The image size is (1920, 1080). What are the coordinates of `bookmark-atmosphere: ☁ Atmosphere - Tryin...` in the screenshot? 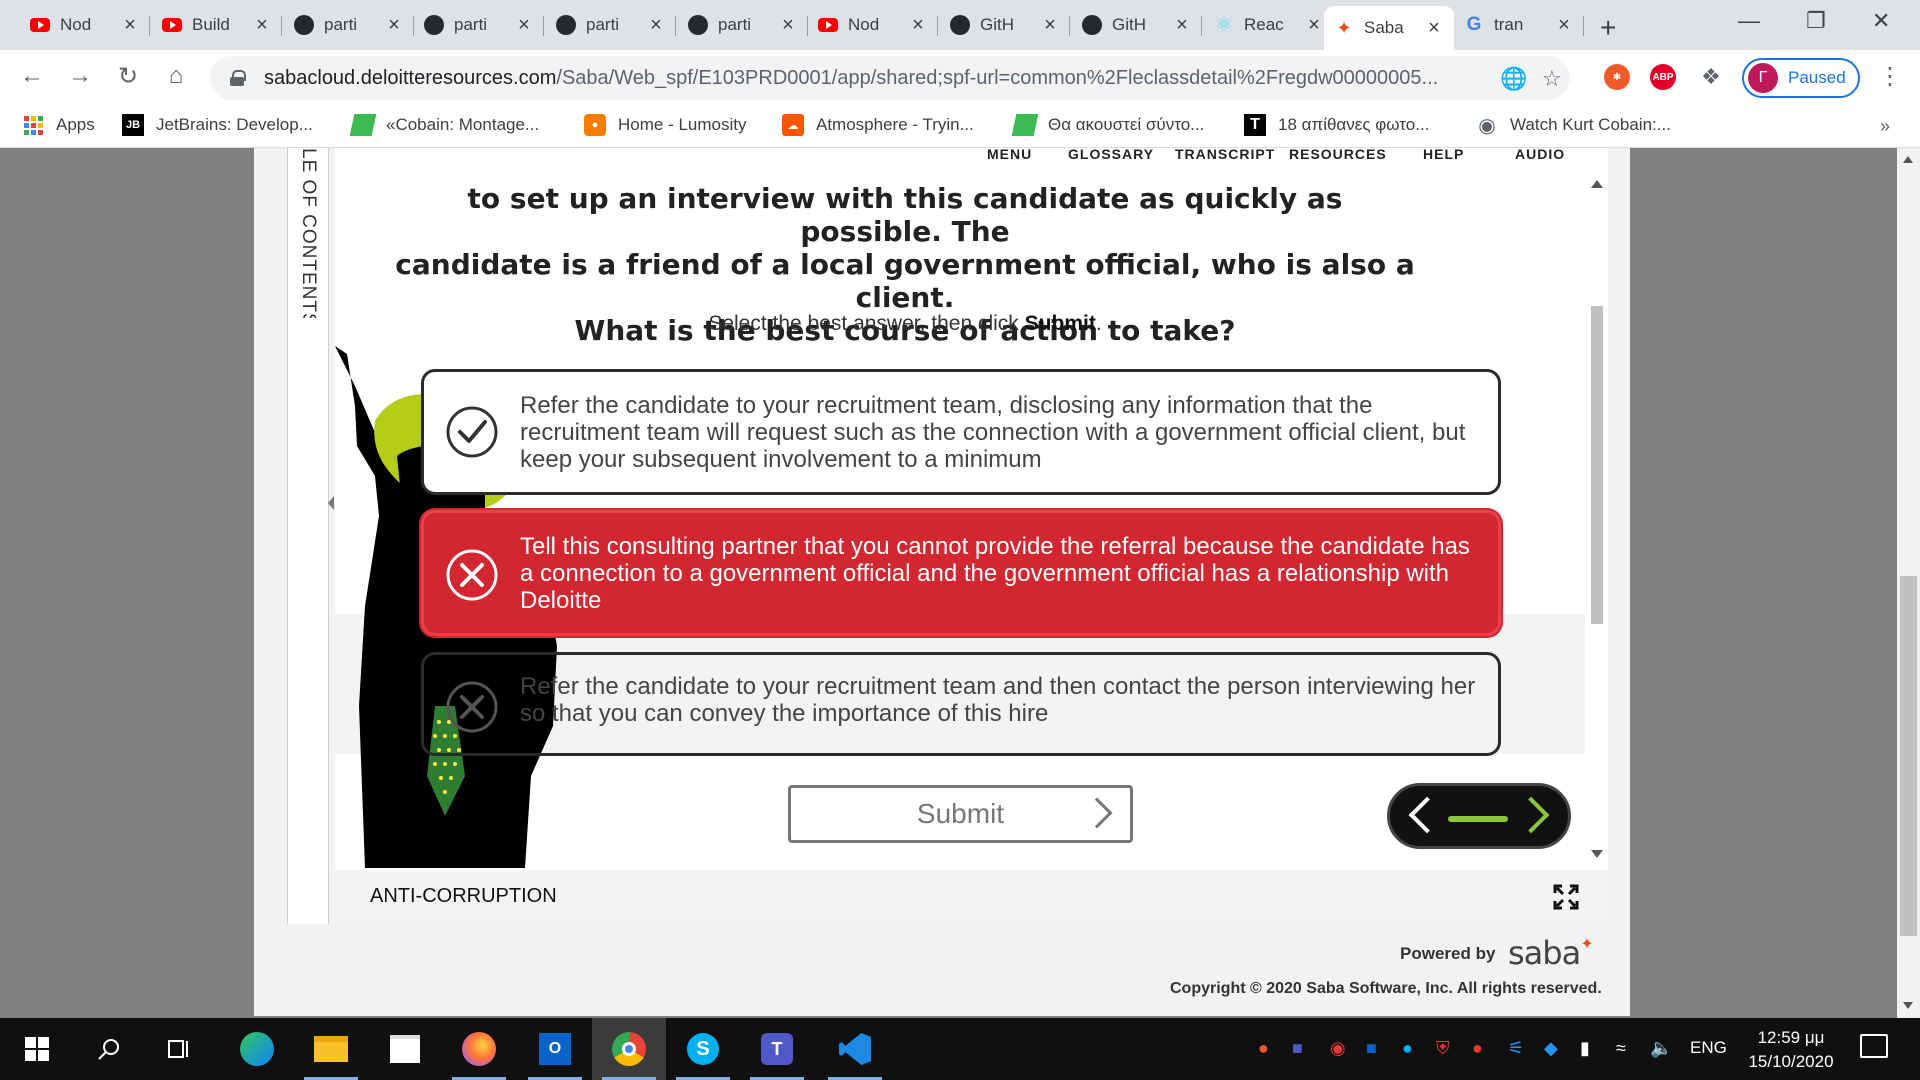 It's located at (878, 125).